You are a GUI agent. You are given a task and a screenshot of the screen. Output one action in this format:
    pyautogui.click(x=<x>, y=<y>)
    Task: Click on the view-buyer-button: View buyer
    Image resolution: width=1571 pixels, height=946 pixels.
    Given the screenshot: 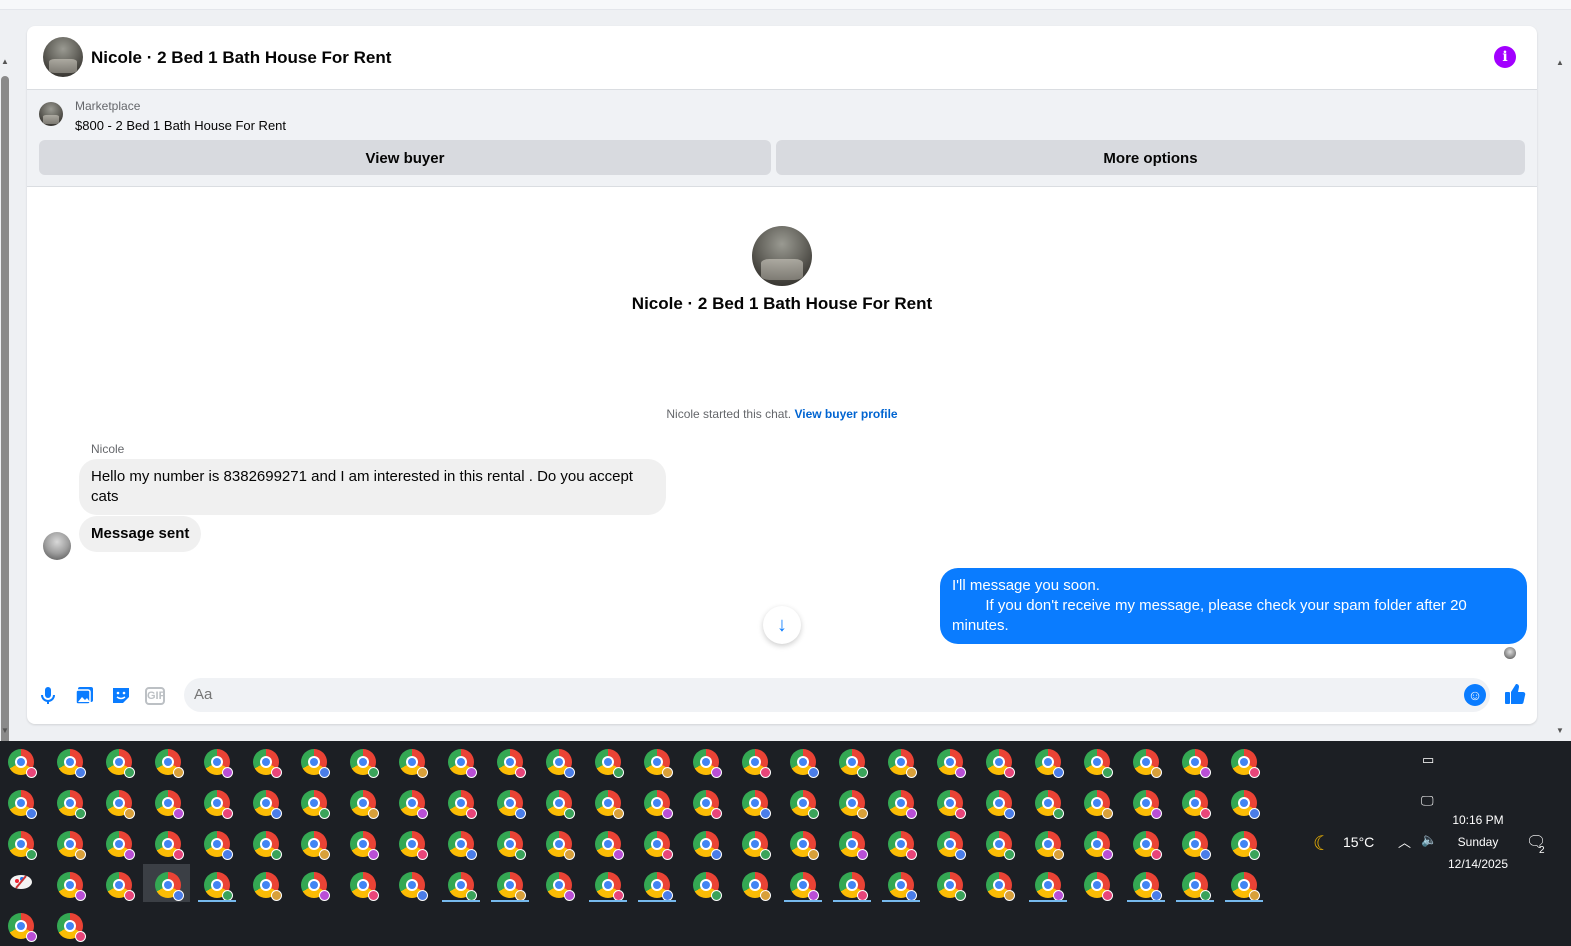 What is the action you would take?
    pyautogui.click(x=405, y=157)
    